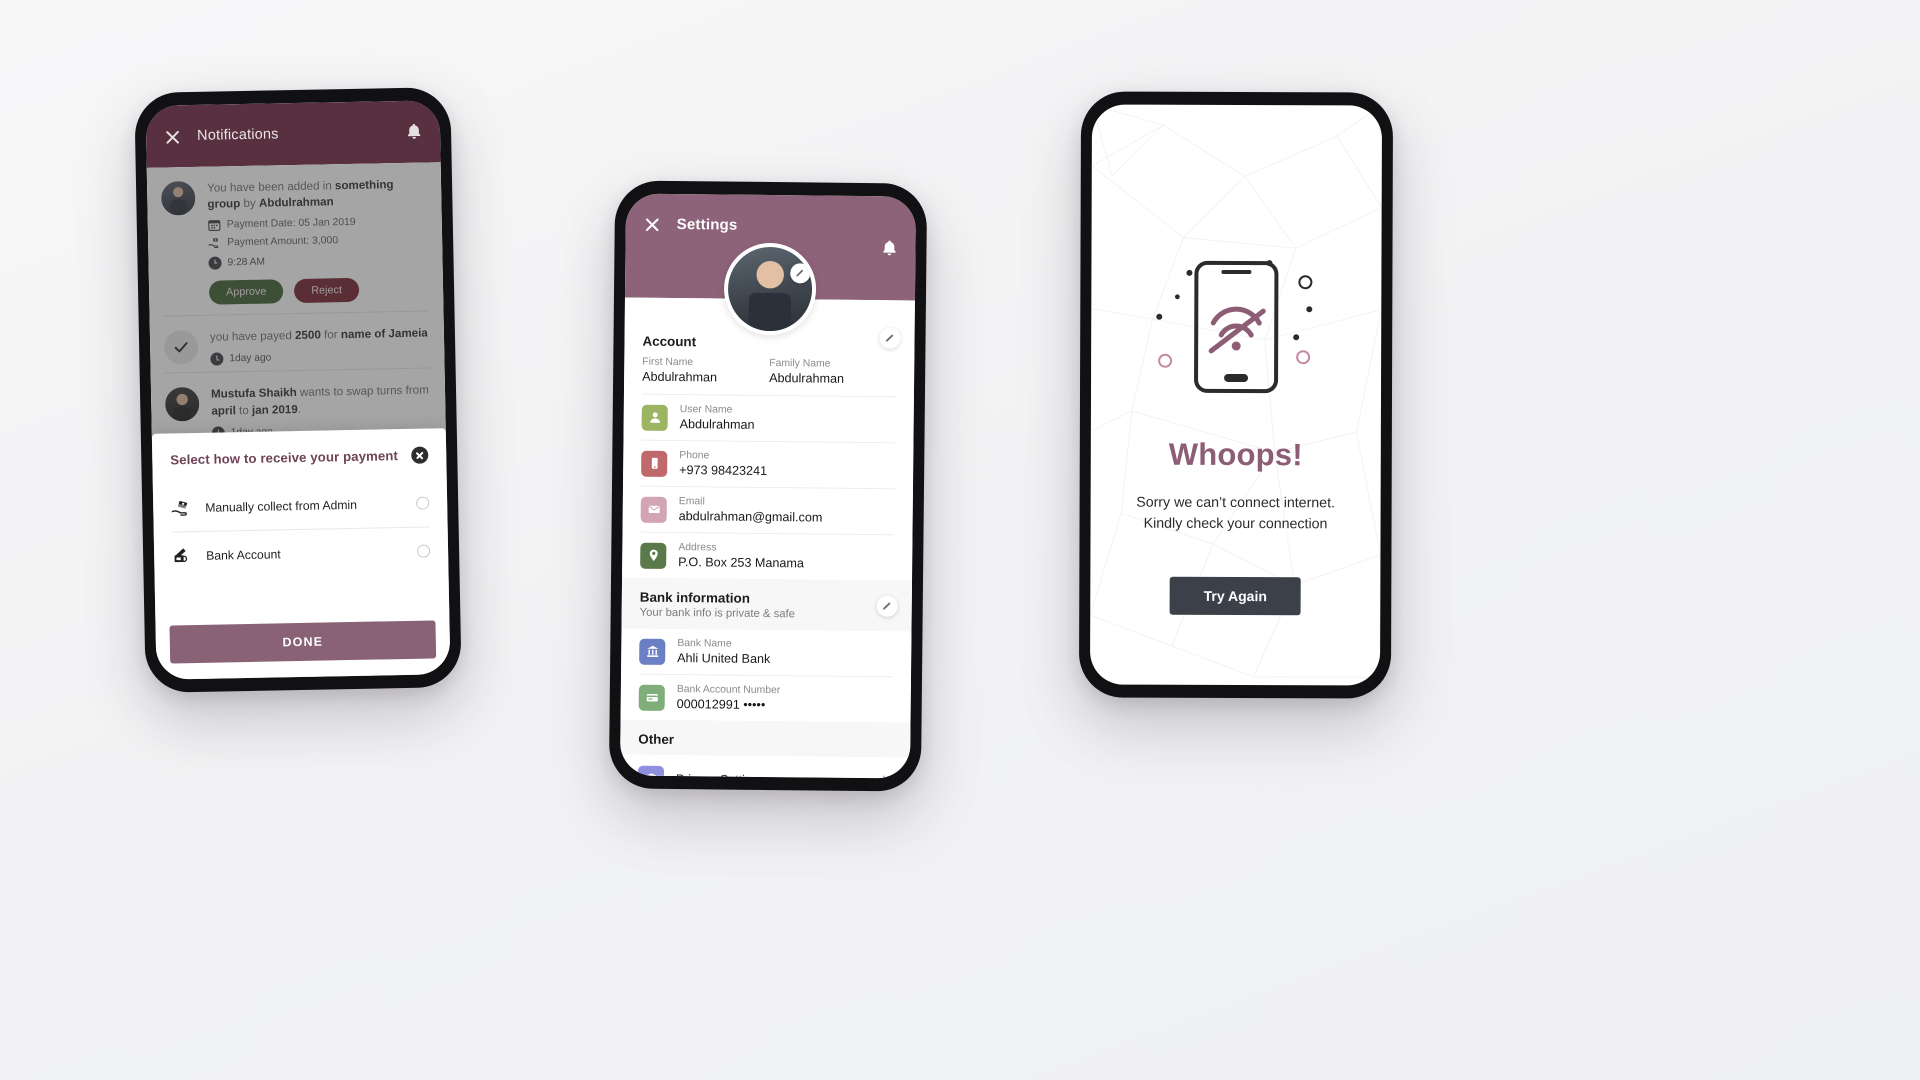 Image resolution: width=1920 pixels, height=1080 pixels. What do you see at coordinates (653, 555) in the screenshot?
I see `pin-icon` at bounding box center [653, 555].